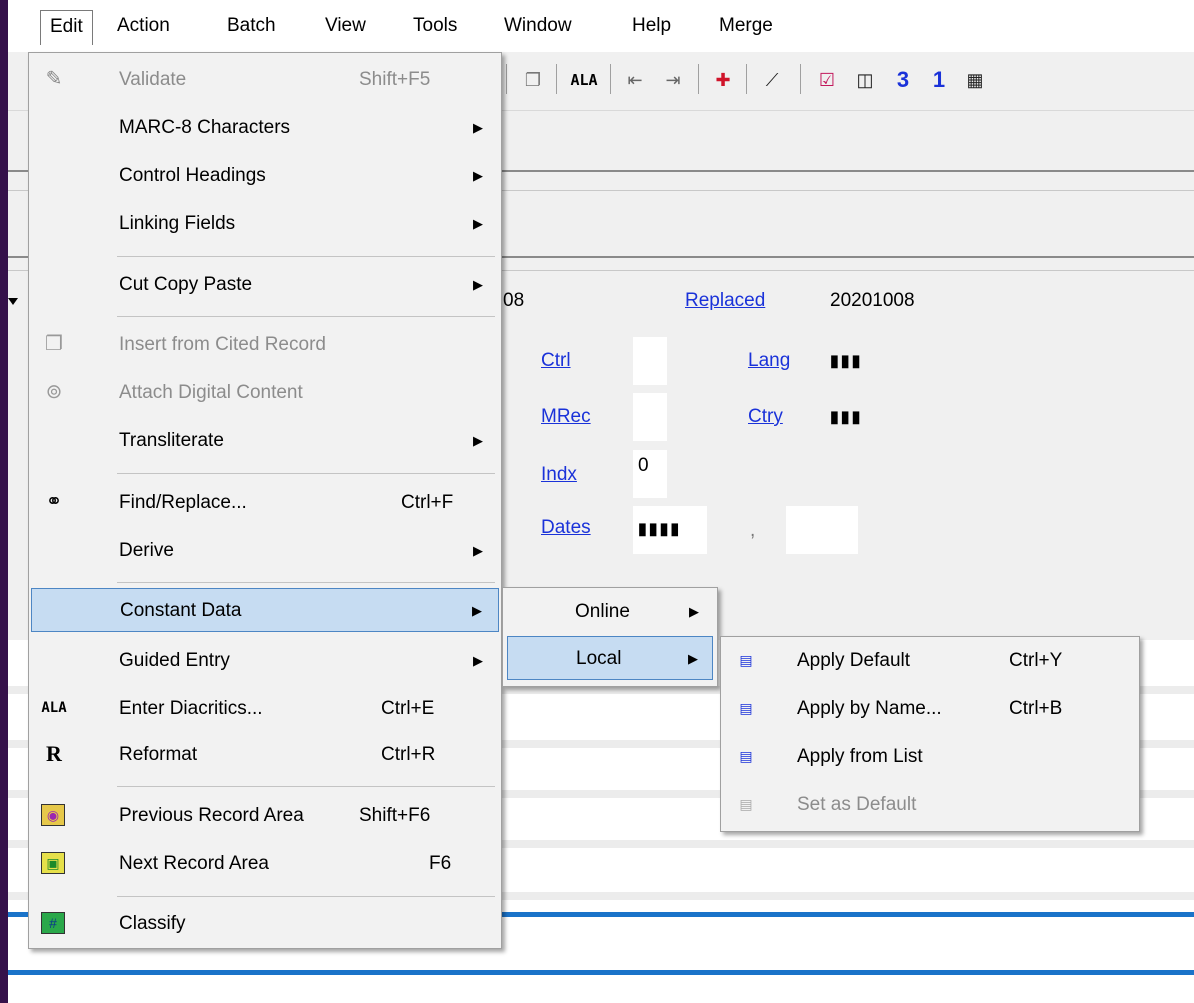  I want to click on dates-value: ▮▮▮▮, so click(660, 529).